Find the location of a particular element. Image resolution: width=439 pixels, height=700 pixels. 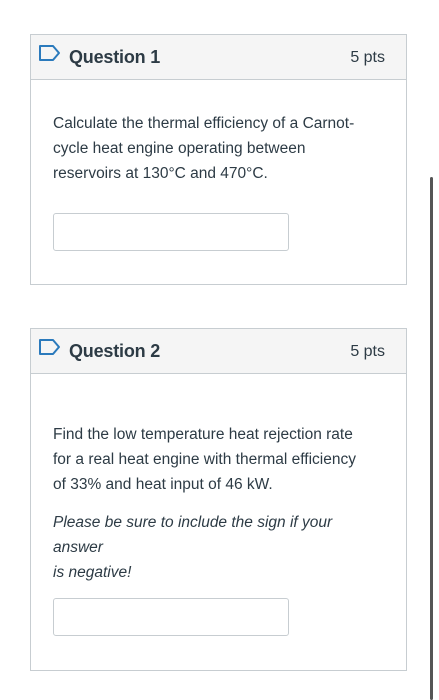

question-1-answer-input is located at coordinates (171, 232).